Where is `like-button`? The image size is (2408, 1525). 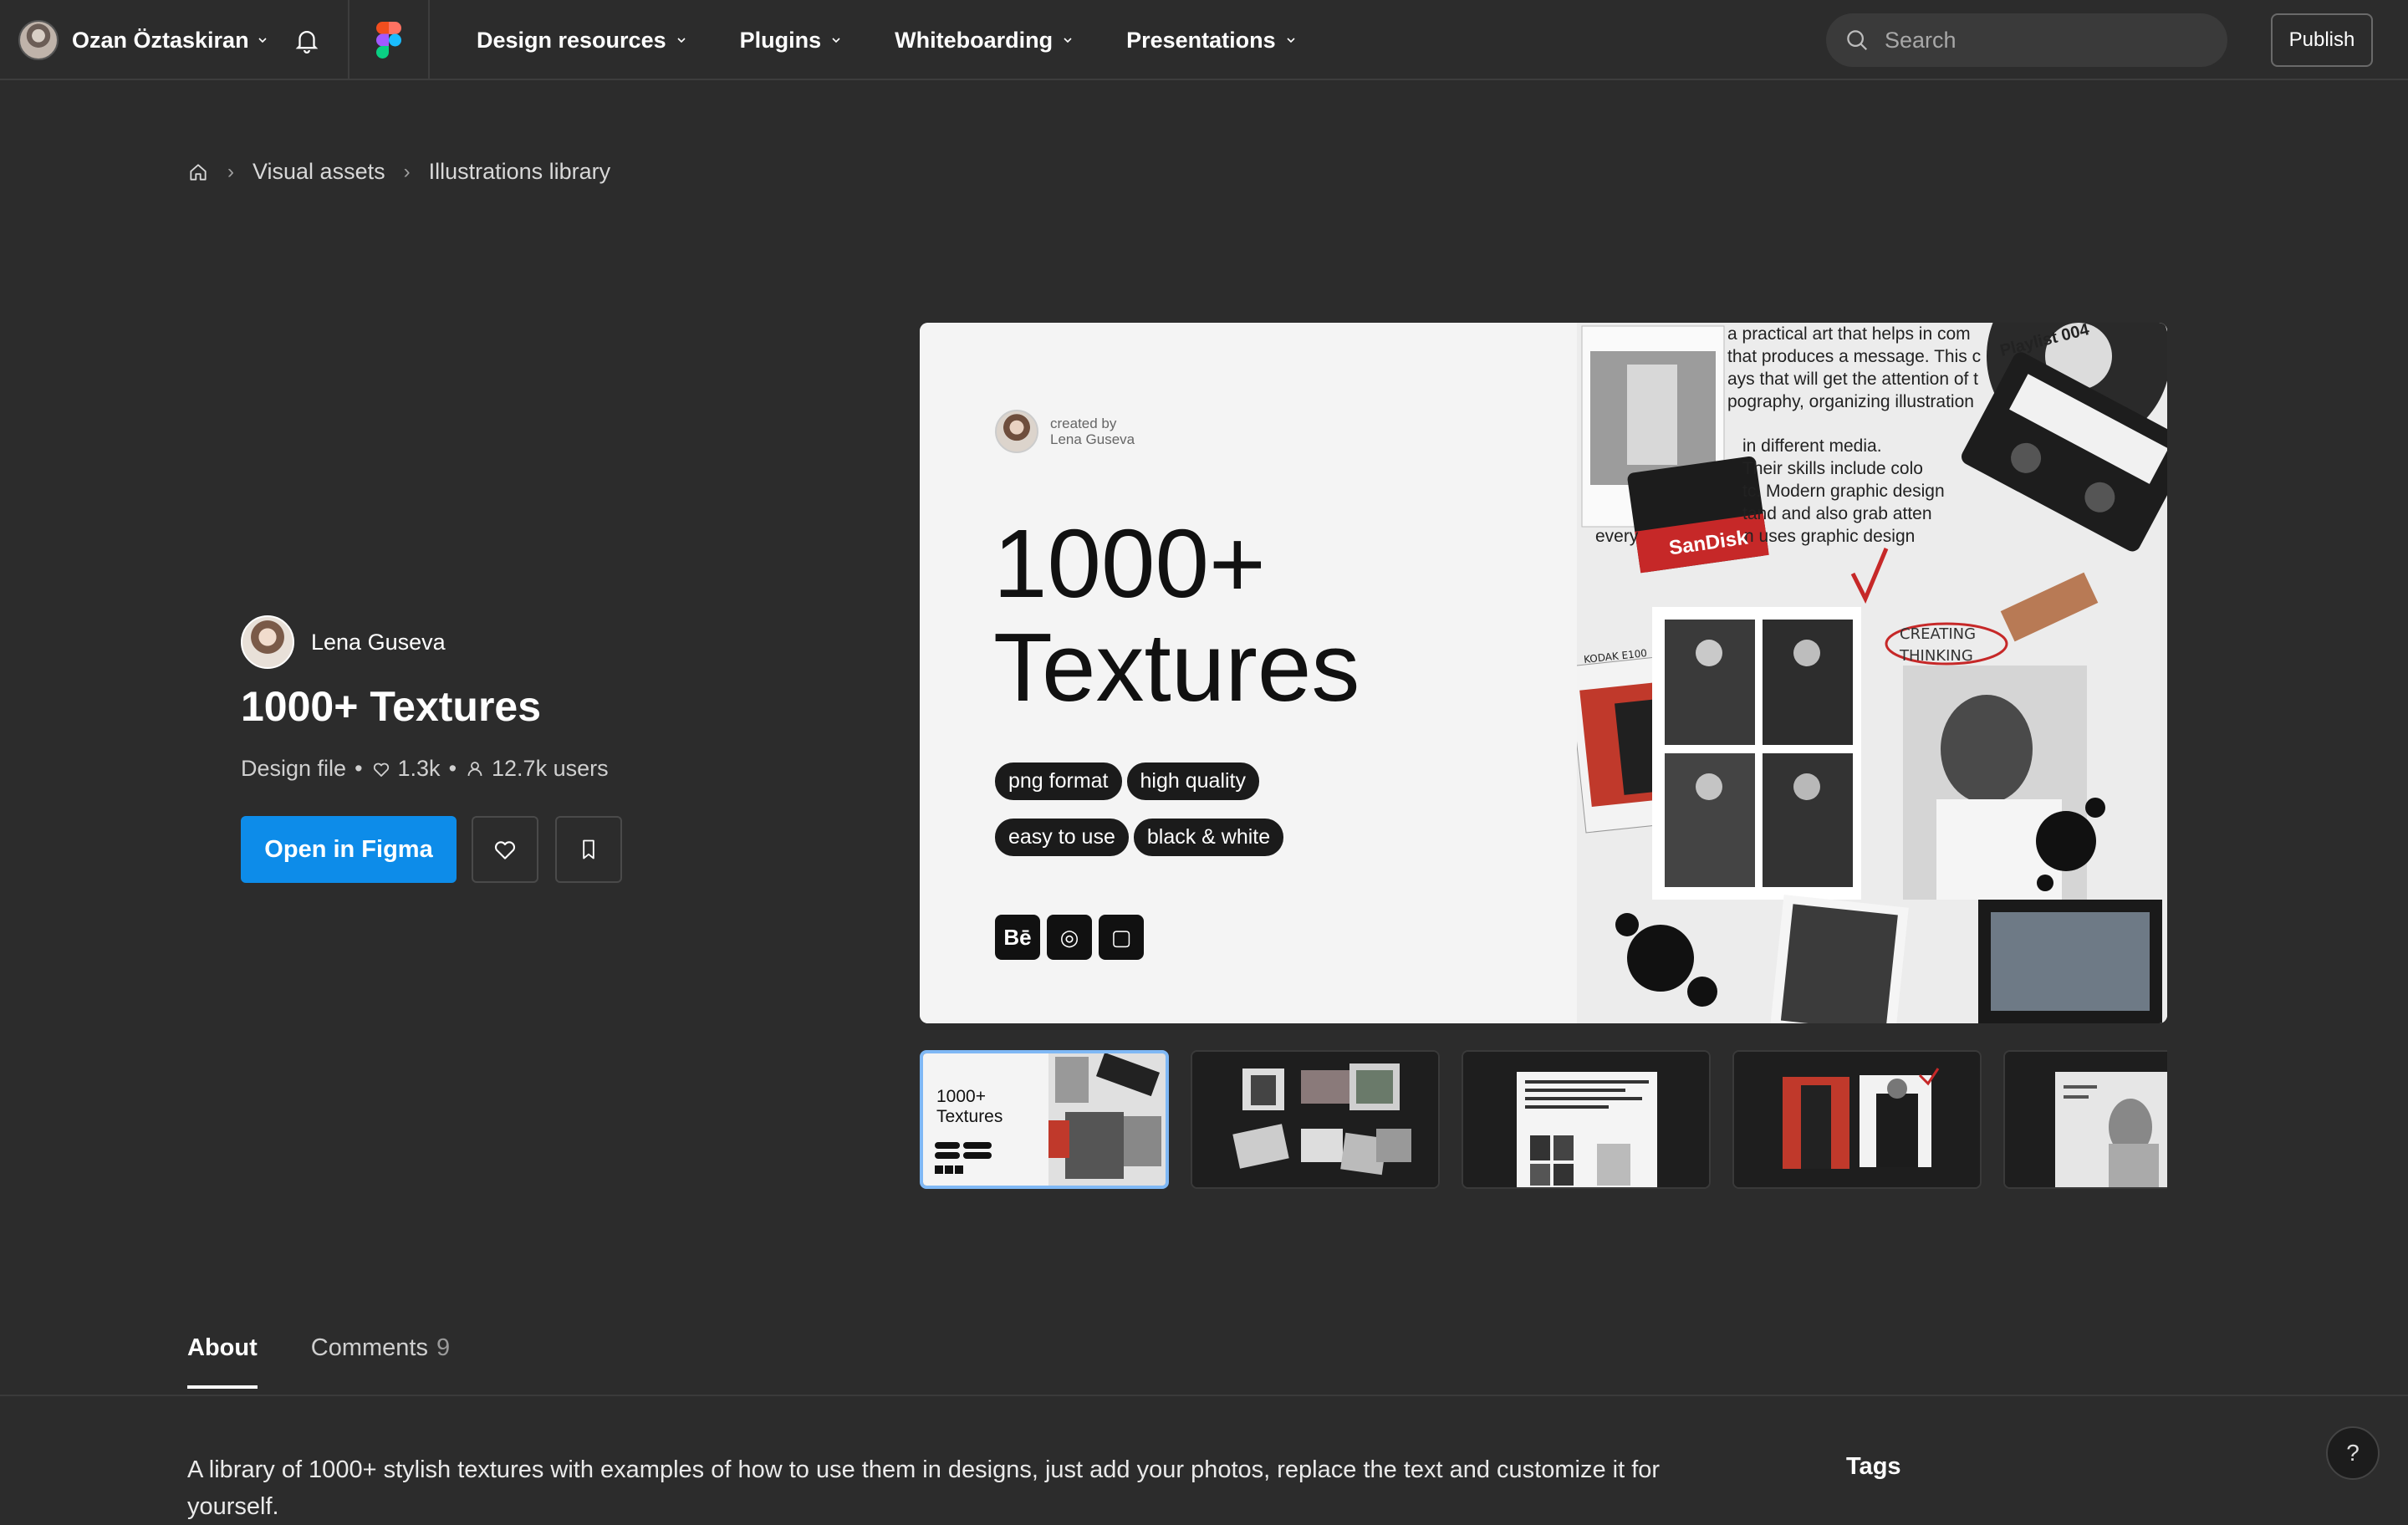
like-button is located at coordinates (505, 849).